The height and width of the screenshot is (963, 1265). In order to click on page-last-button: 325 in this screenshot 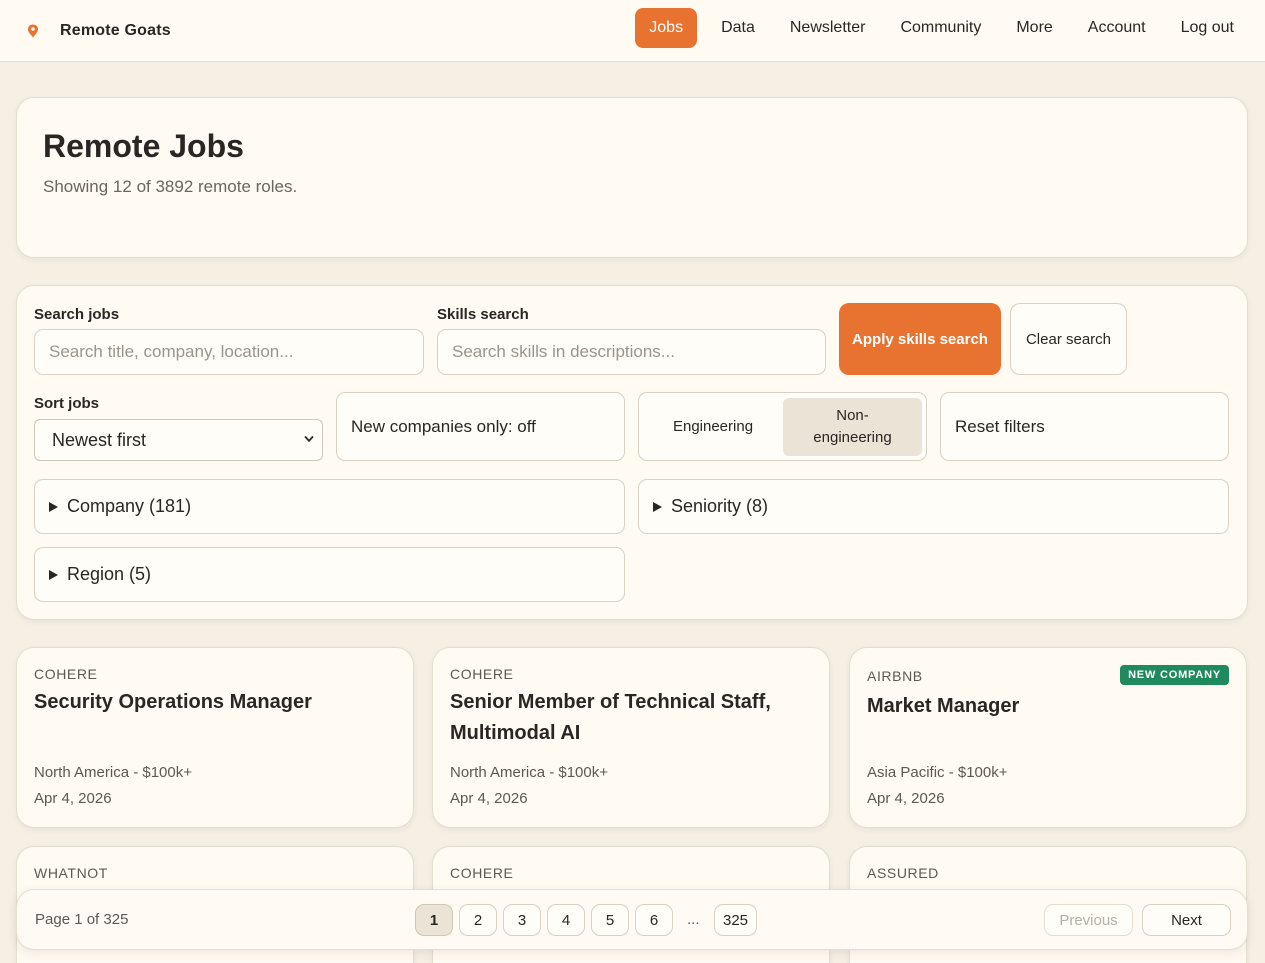, I will do `click(736, 920)`.